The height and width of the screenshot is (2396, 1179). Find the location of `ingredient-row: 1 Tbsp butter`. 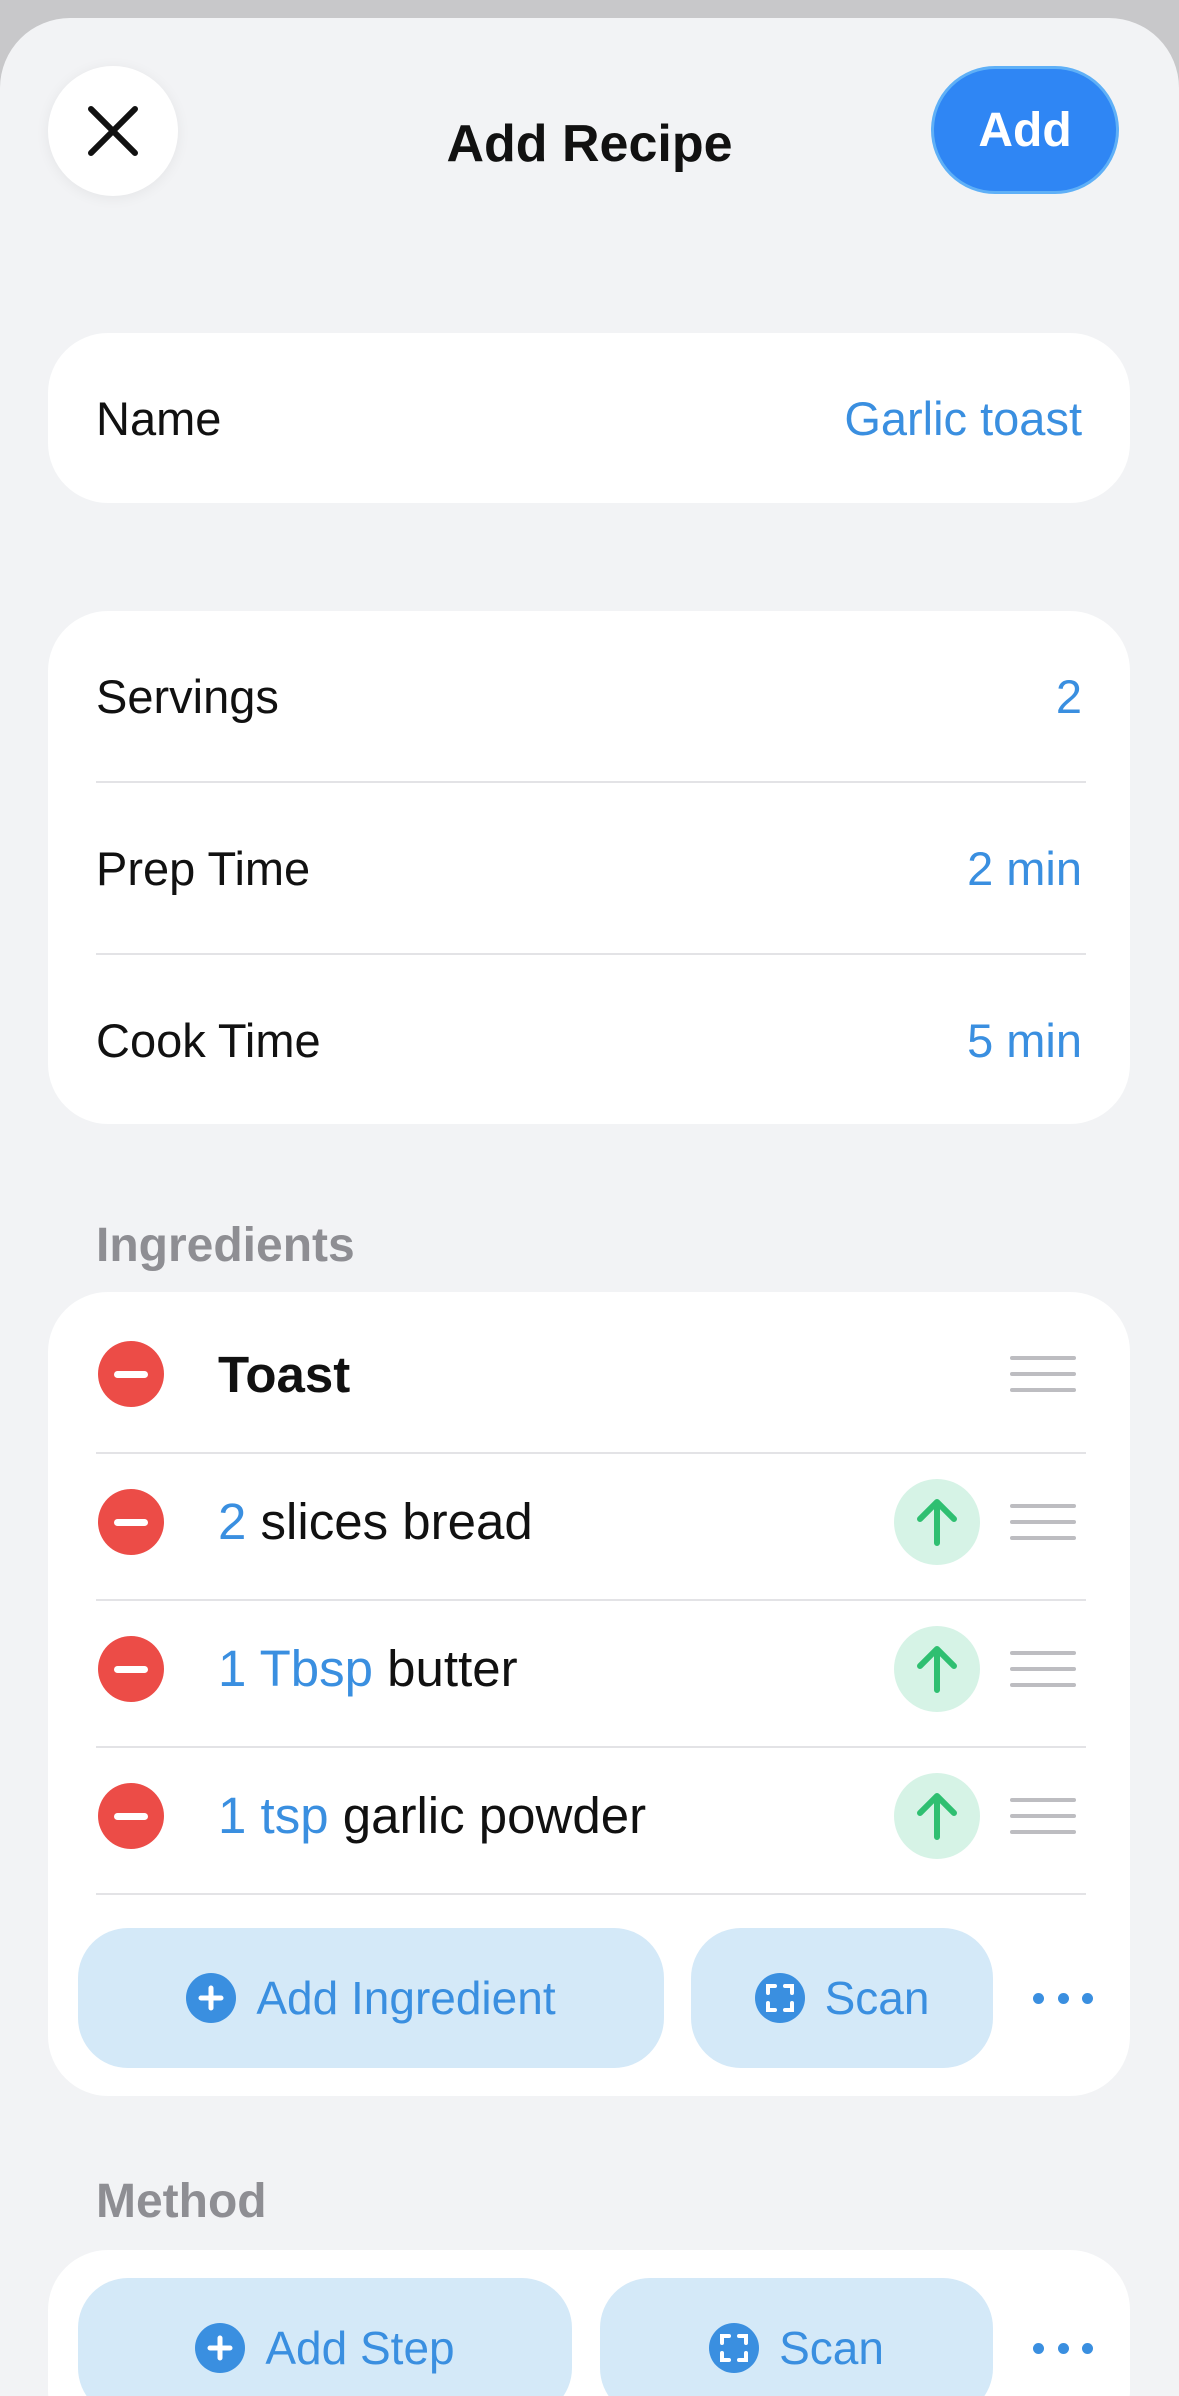

ingredient-row: 1 Tbsp butter is located at coordinates (368, 1668).